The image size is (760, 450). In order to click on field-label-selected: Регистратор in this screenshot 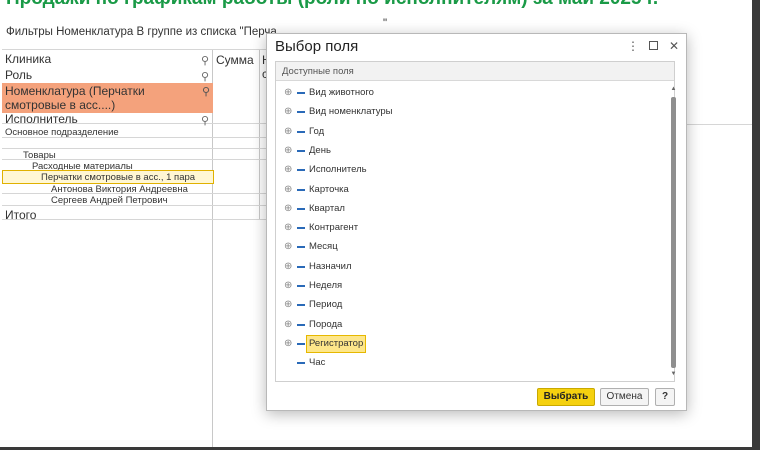, I will do `click(336, 344)`.